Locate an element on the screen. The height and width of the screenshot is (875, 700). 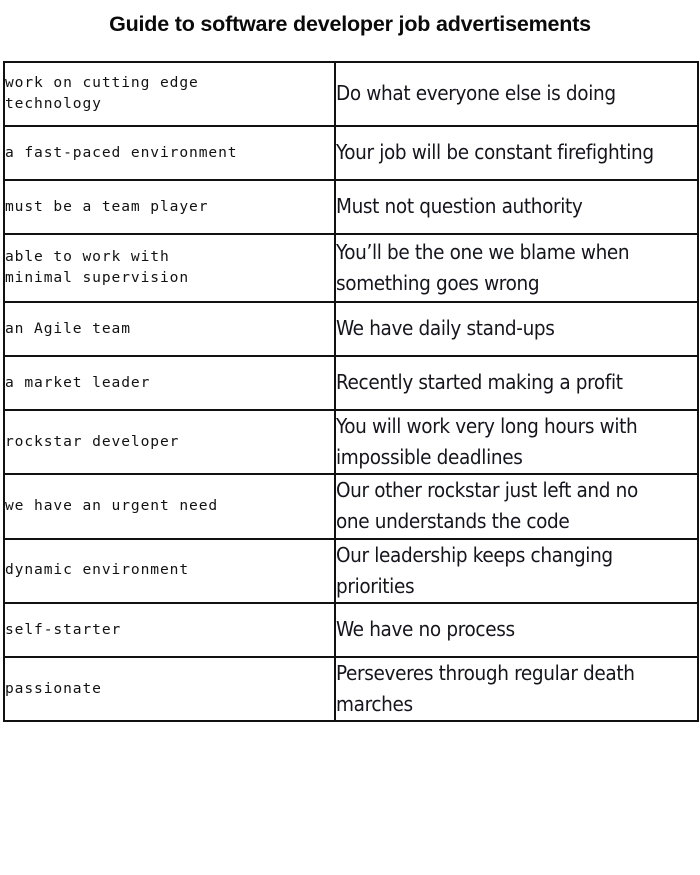
real-meaning-cell: Your job will be constant firefighting is located at coordinates (516, 153).